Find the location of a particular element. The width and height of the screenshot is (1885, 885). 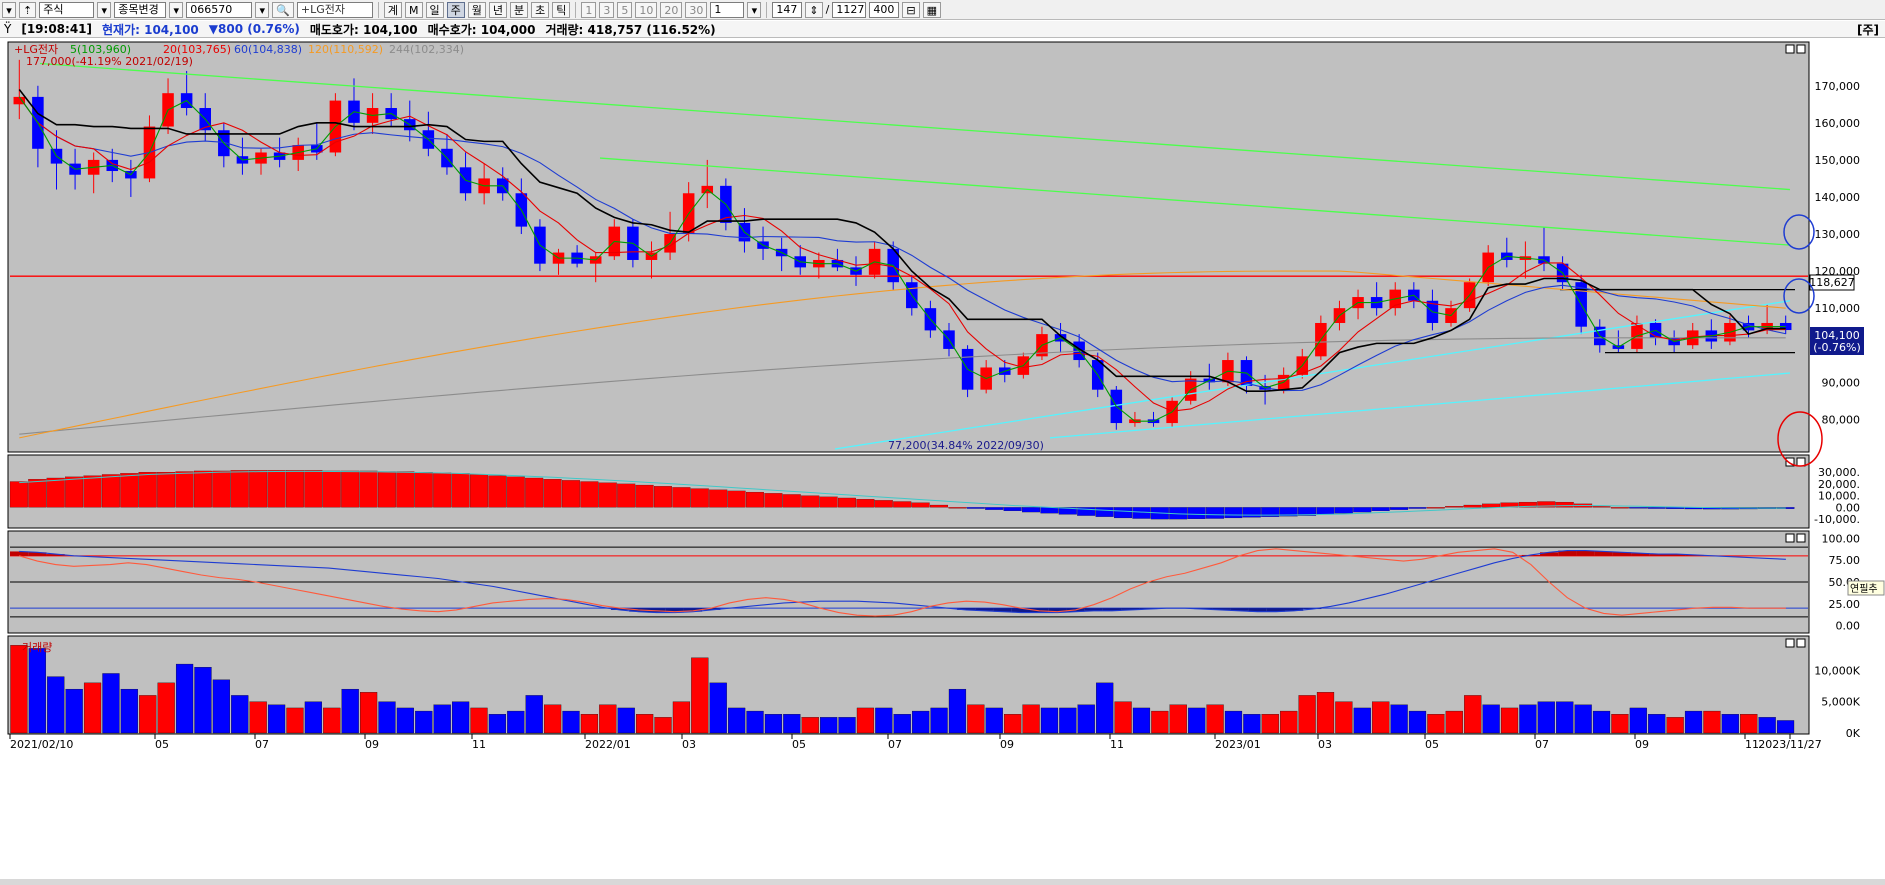

market-select: 주식 is located at coordinates (67, 9).